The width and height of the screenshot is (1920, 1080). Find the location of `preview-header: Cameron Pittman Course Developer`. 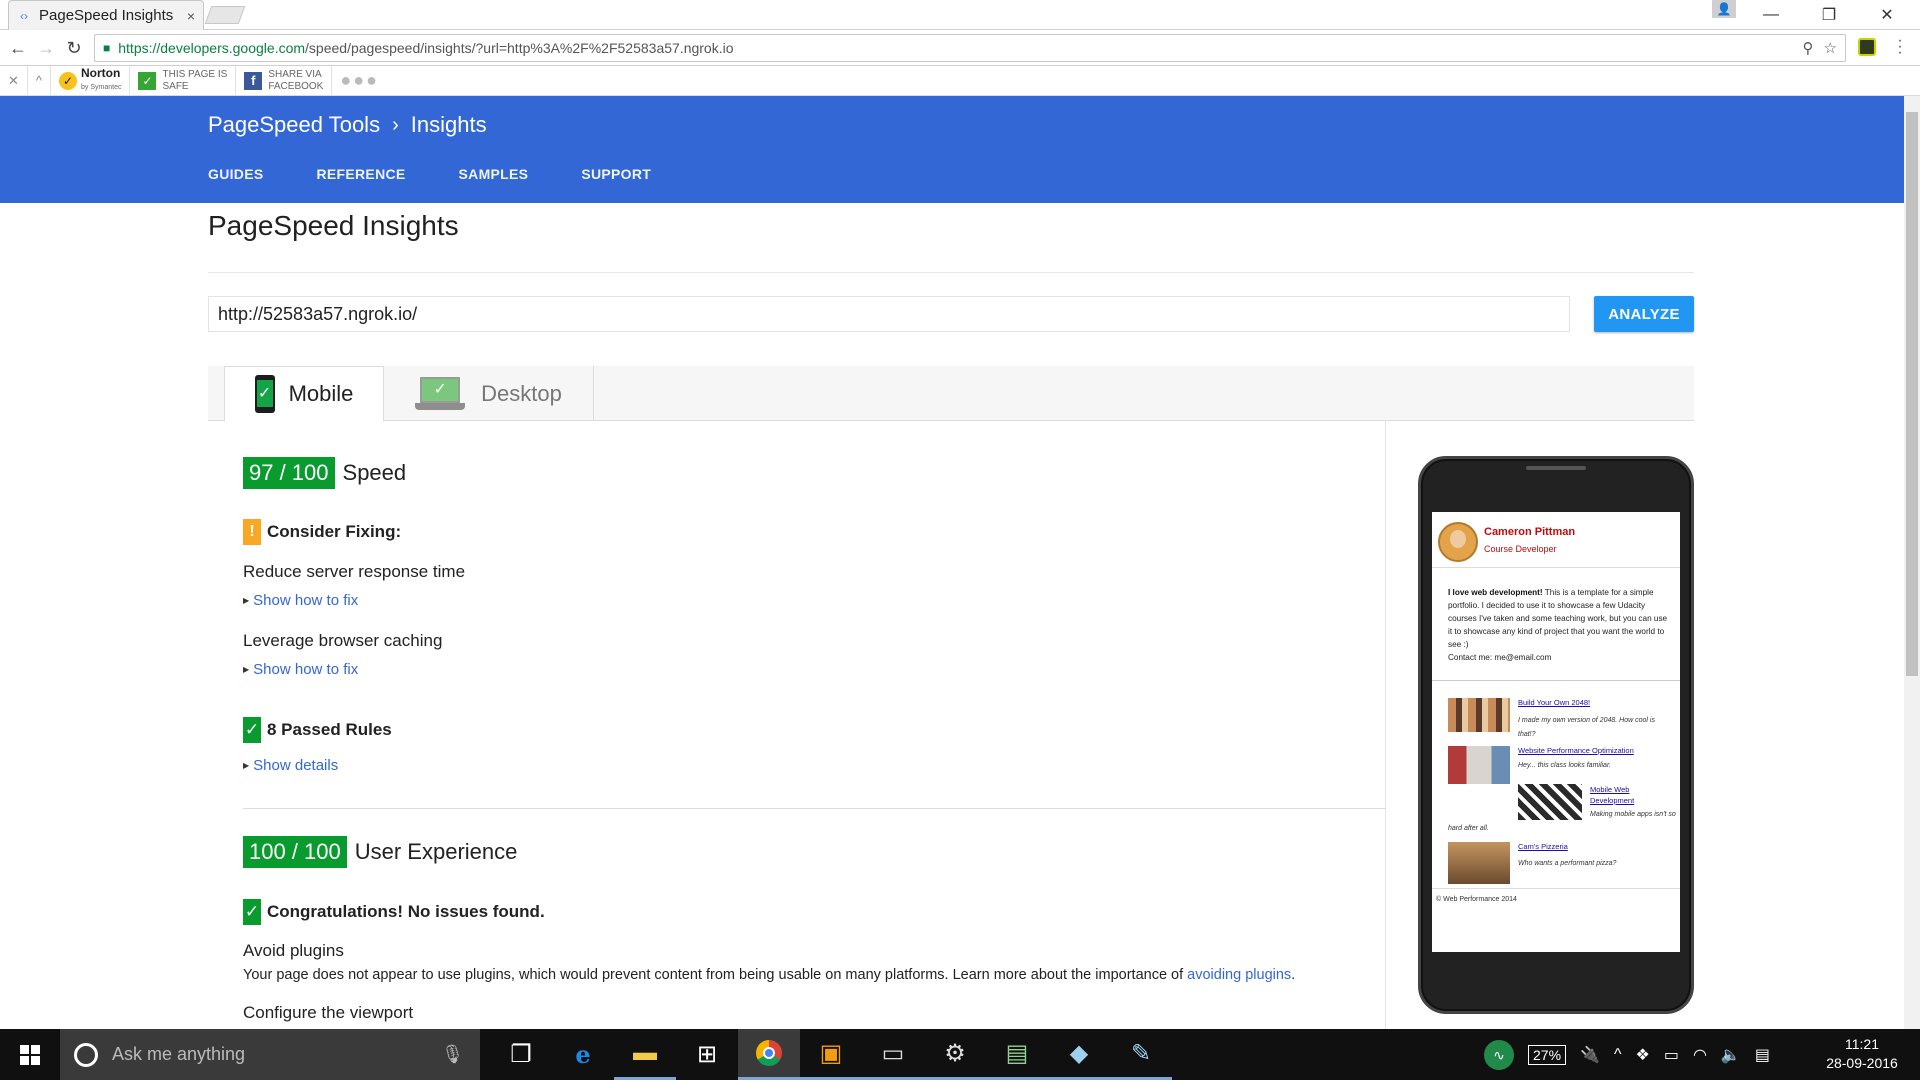

preview-header: Cameron Pittman Course Developer is located at coordinates (1556, 540).